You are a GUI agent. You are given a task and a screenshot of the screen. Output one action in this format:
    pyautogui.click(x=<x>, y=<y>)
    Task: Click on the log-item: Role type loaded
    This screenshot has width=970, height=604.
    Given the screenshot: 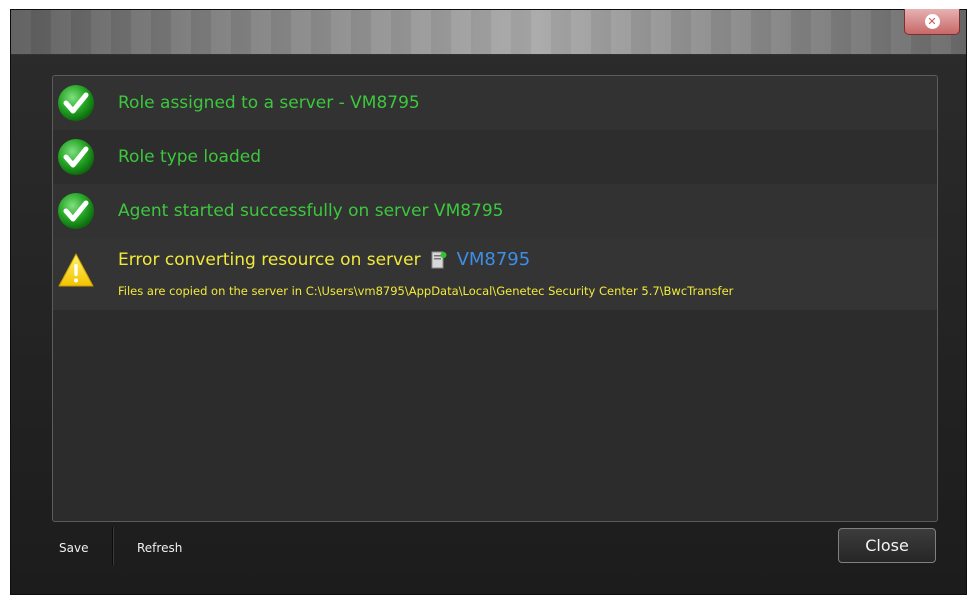 What is the action you would take?
    pyautogui.click(x=495, y=157)
    